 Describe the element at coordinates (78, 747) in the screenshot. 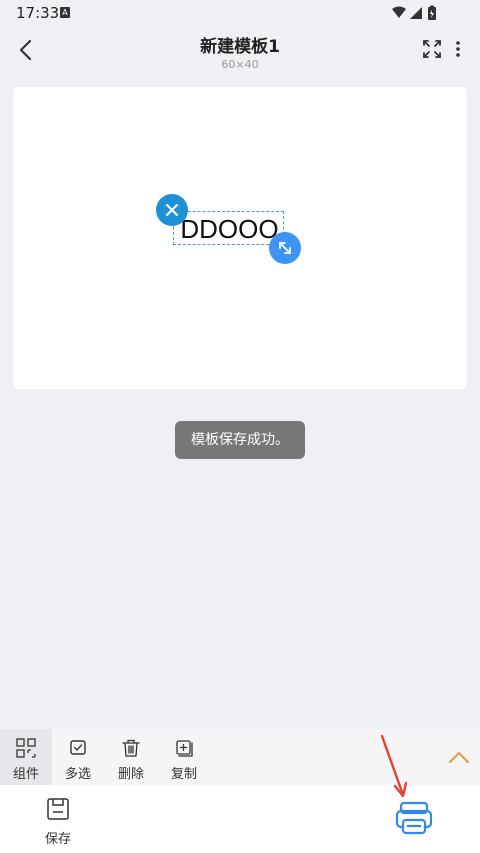

I see `checkbox-icon` at that location.